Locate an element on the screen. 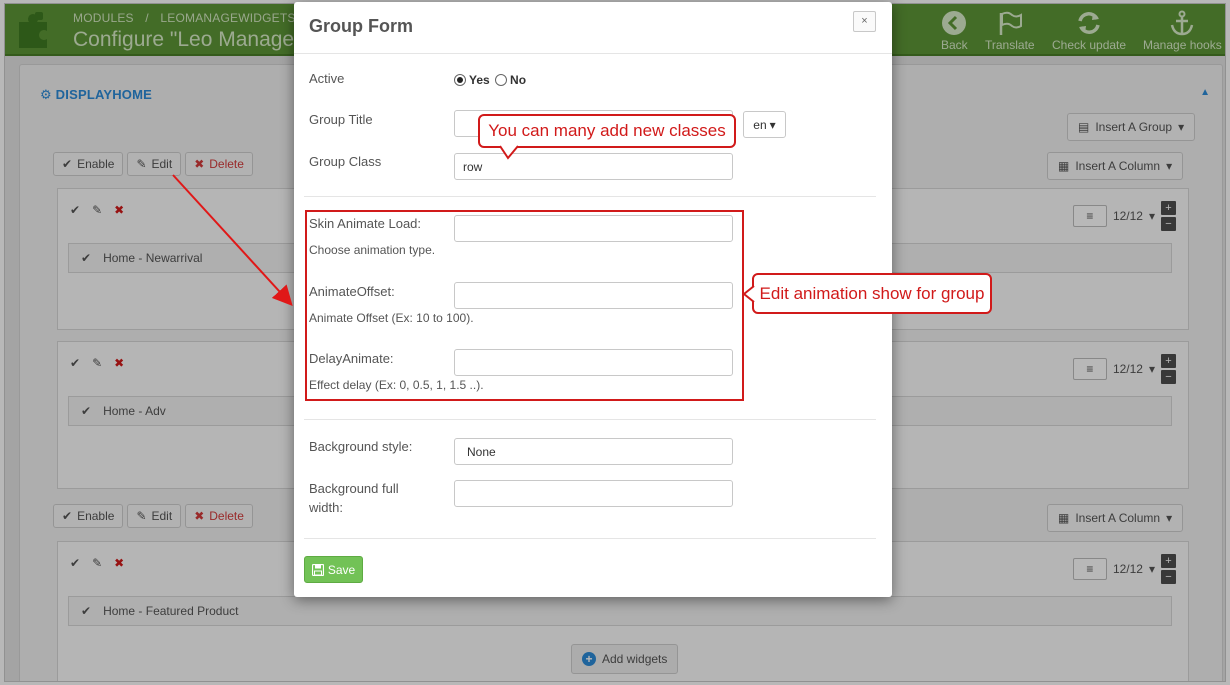  annotation-arrows is located at coordinates (464, 224).